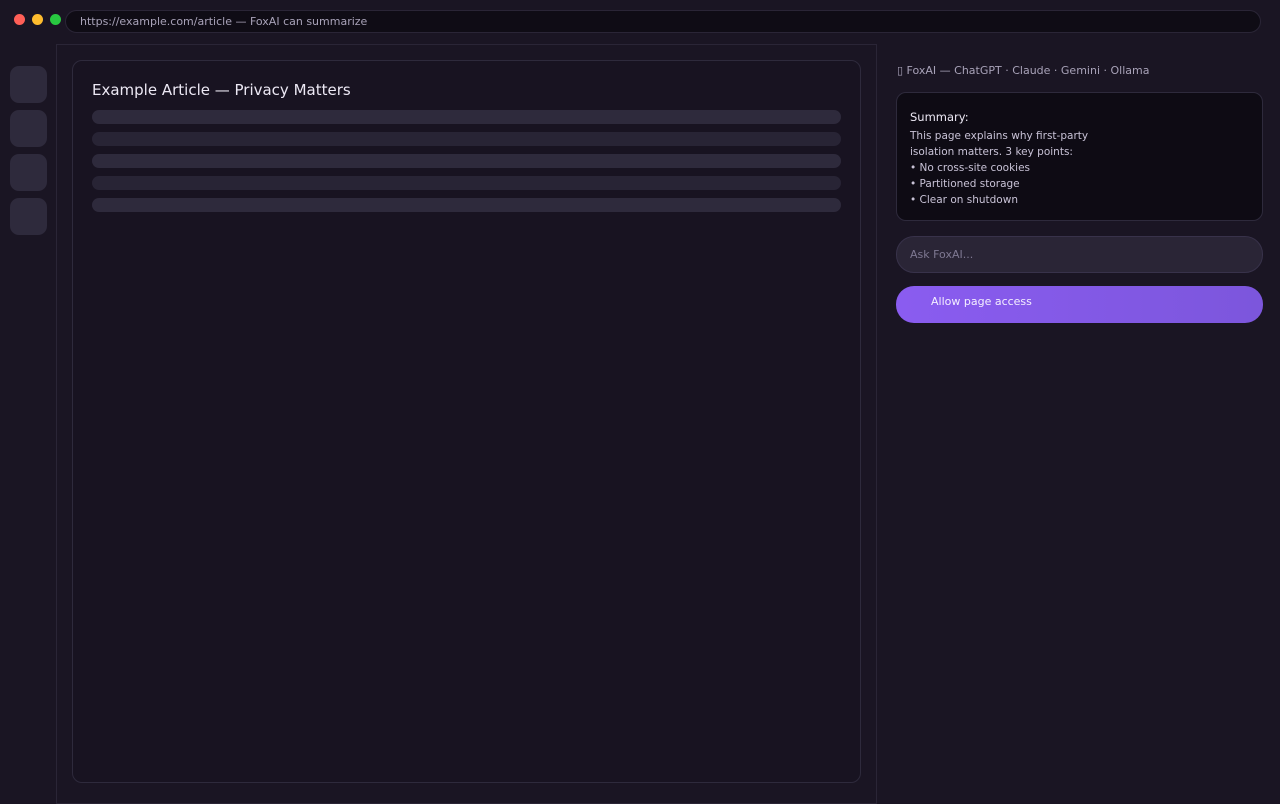 The height and width of the screenshot is (804, 1280). What do you see at coordinates (55, 19) in the screenshot?
I see `window-zoom-button` at bounding box center [55, 19].